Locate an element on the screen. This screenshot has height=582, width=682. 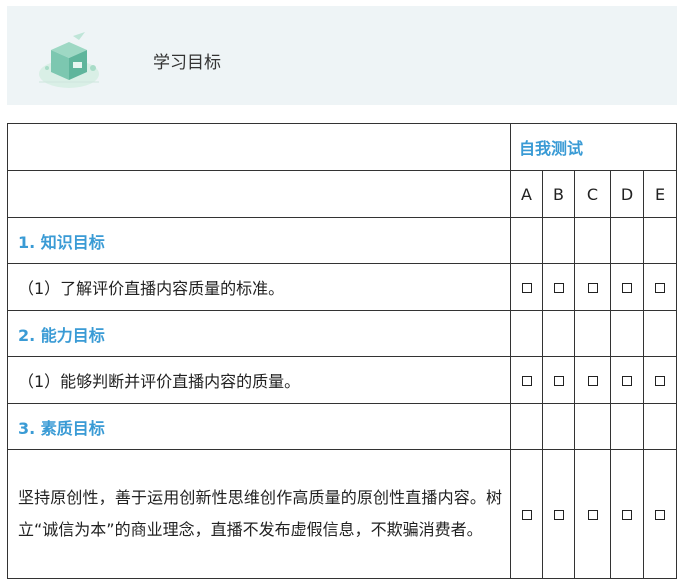
section-row: 3. 素质目标 is located at coordinates (342, 426).